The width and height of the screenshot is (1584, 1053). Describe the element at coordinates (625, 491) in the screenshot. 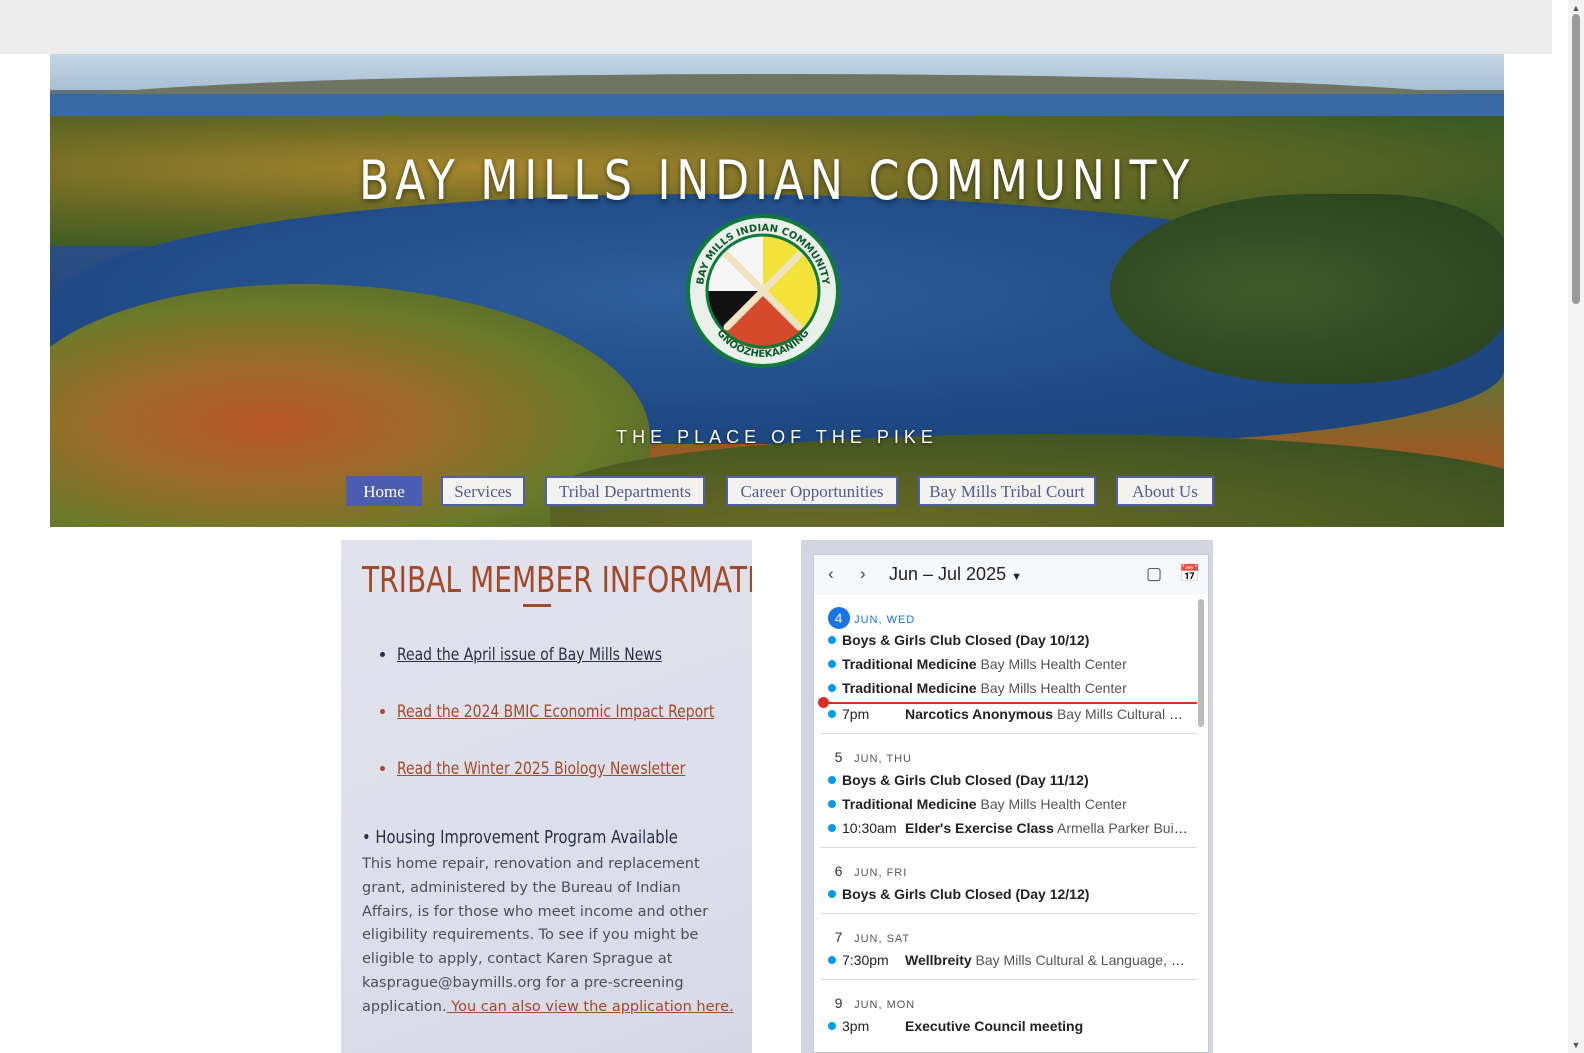

I see `nav-tribal-departments: Tribal Departments` at that location.